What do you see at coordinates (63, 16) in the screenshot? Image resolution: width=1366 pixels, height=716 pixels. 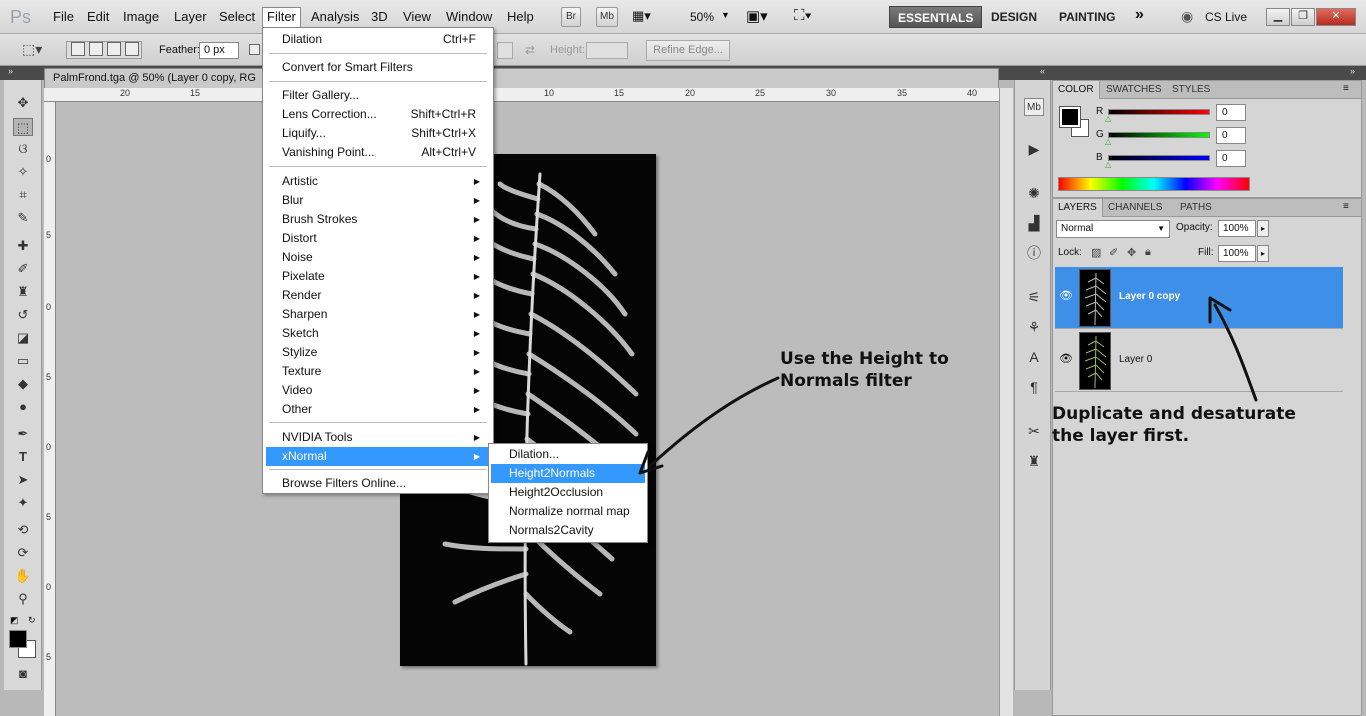 I see `menu-file: File` at bounding box center [63, 16].